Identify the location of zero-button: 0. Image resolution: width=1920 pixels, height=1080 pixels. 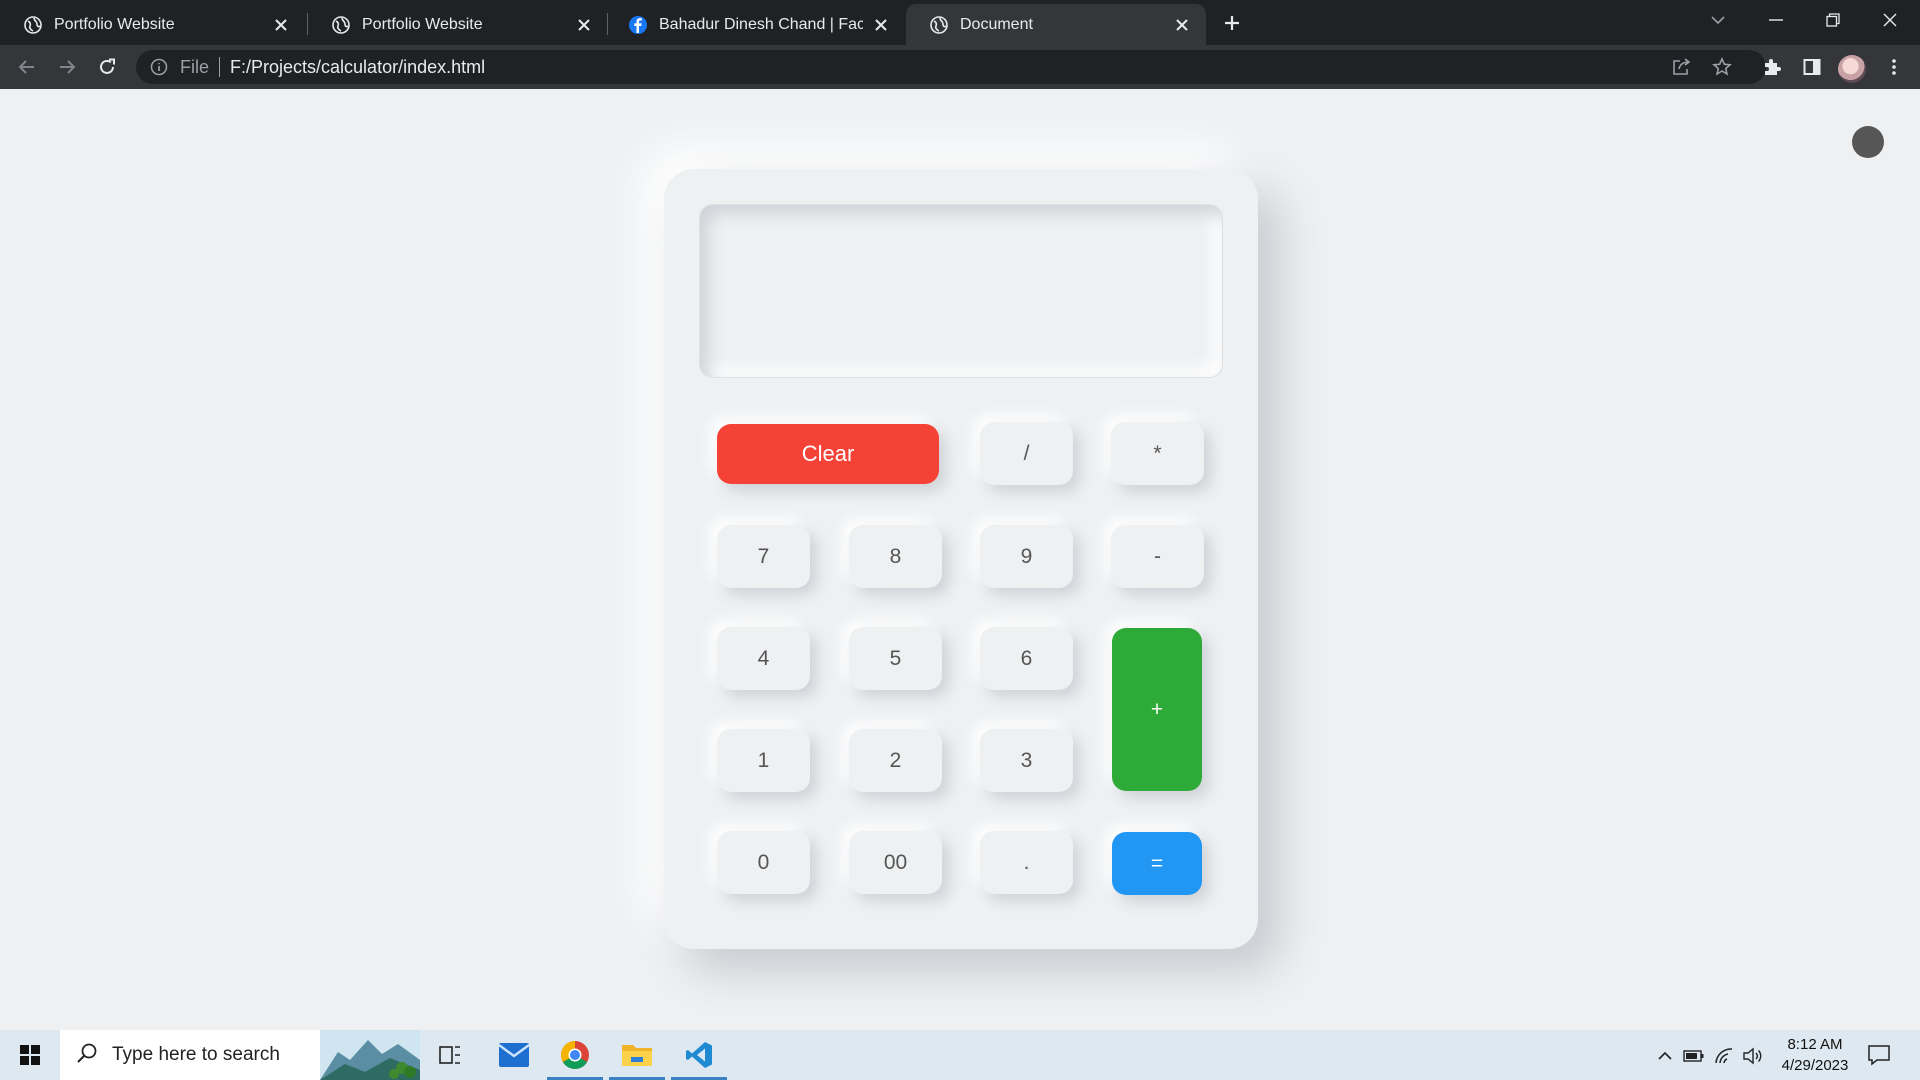
(763, 862).